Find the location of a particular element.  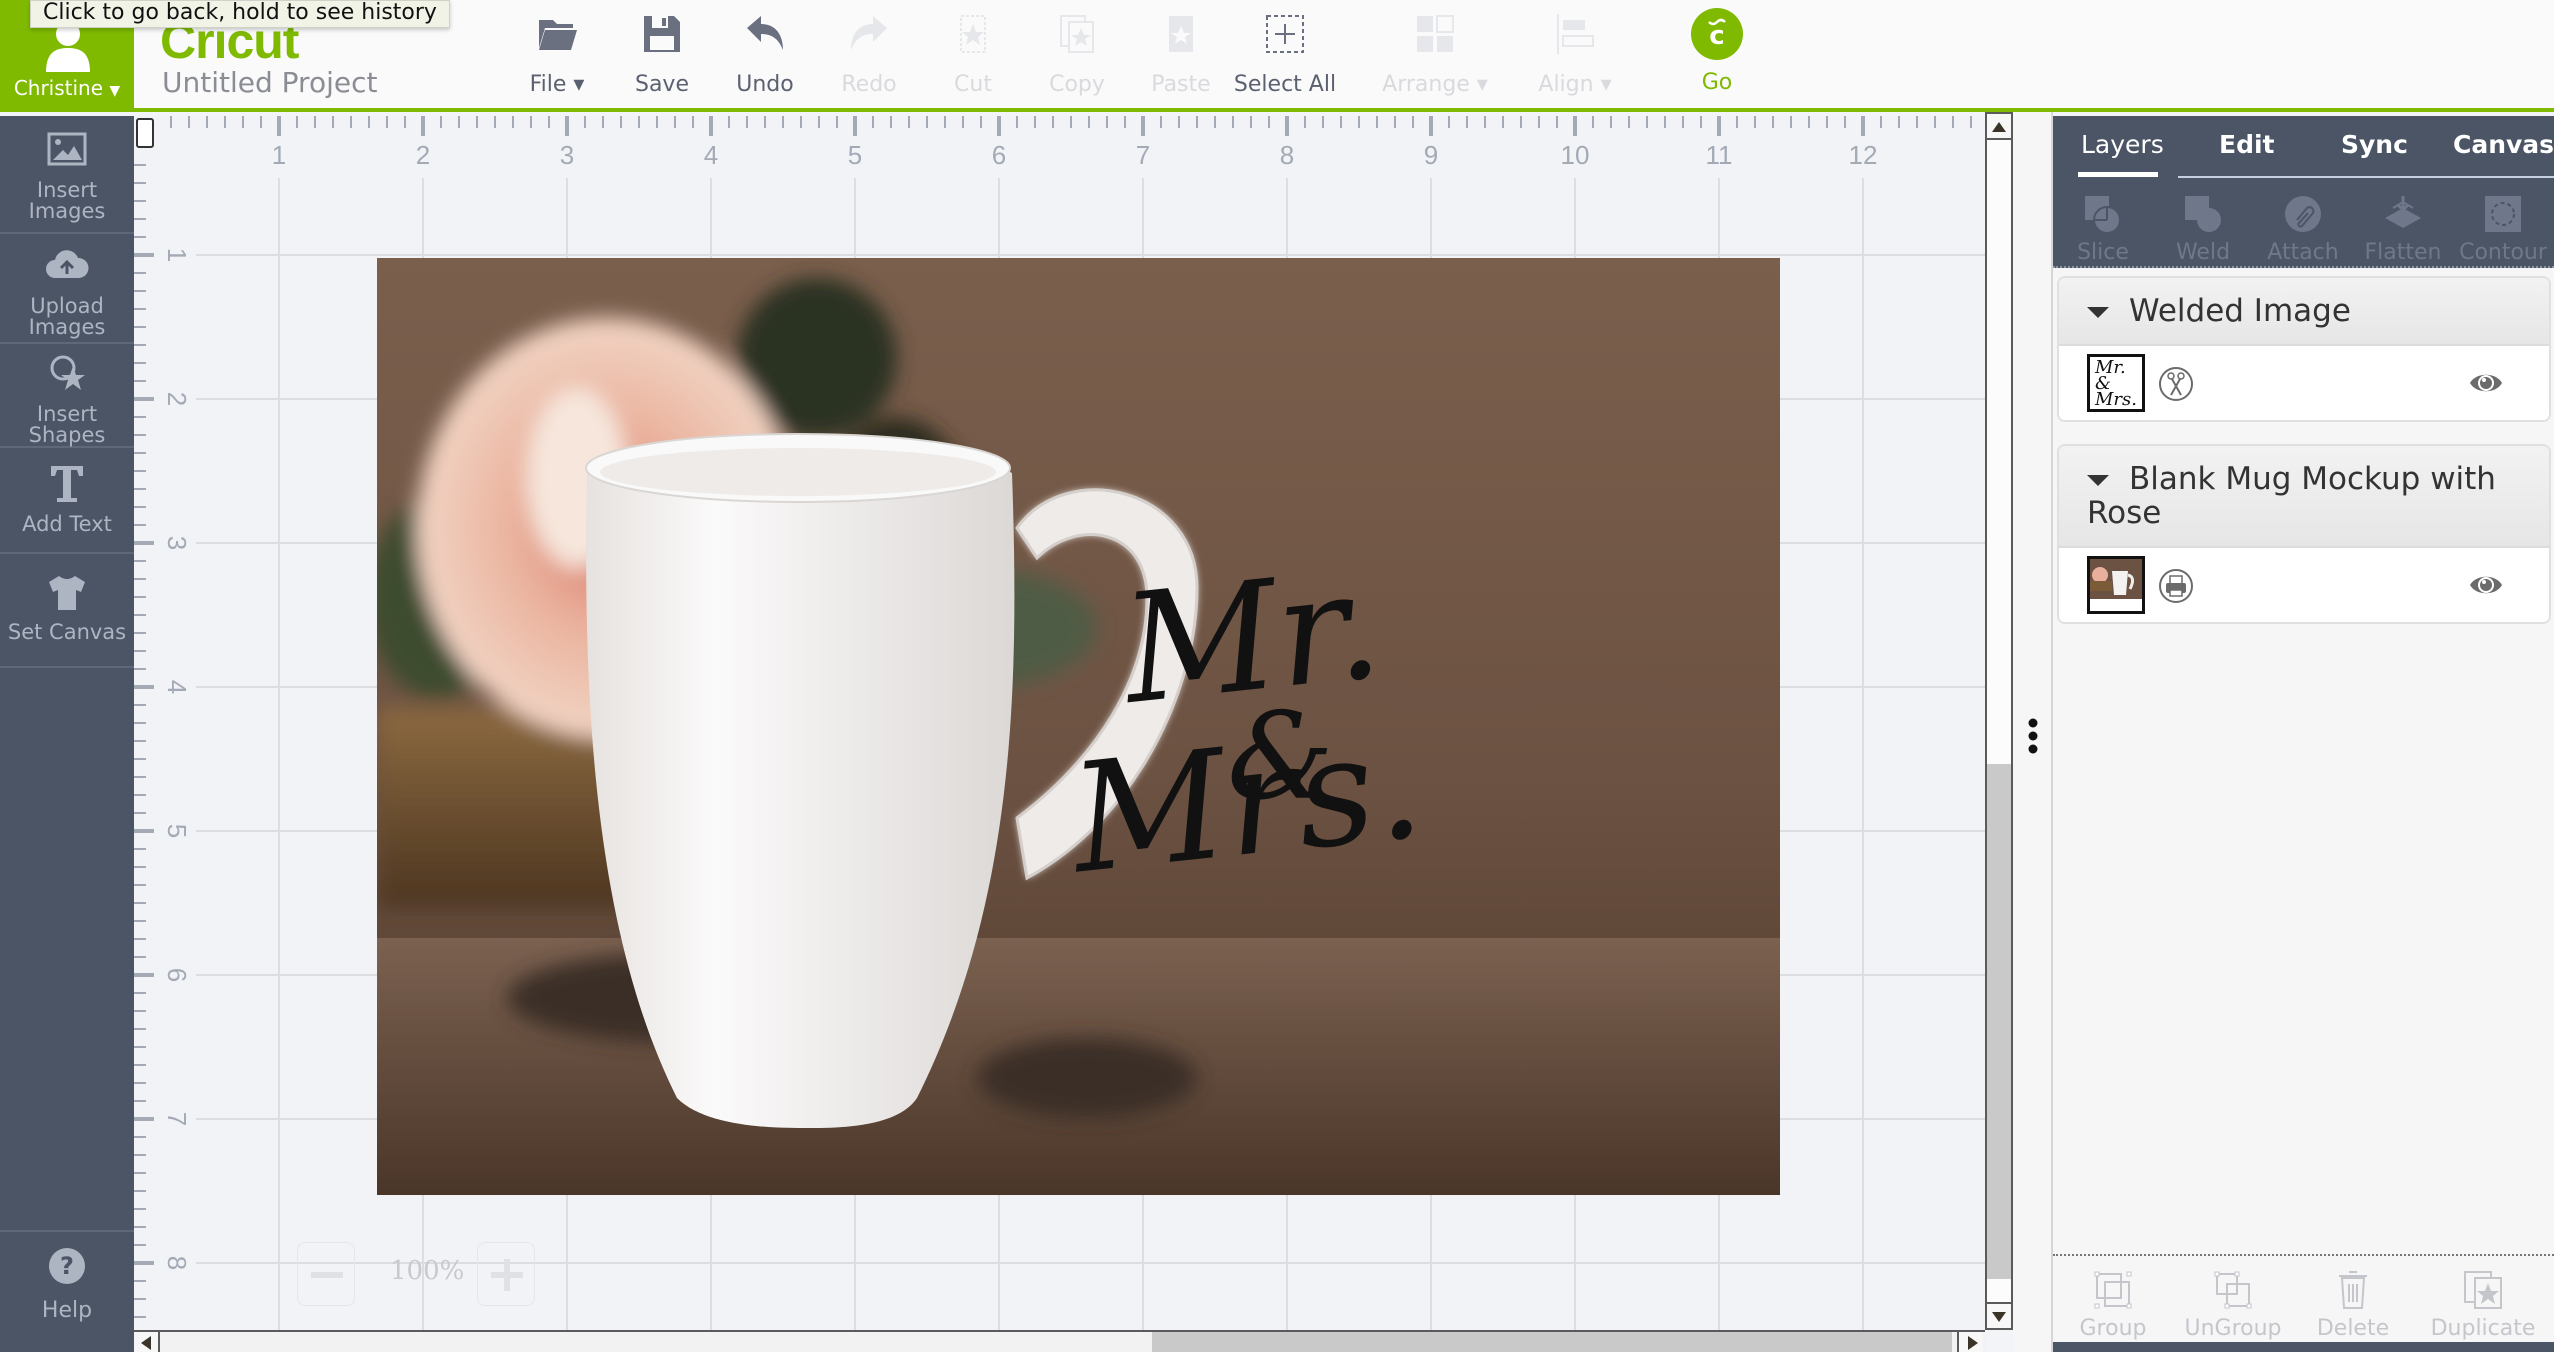

ungroup-button: UnGroup is located at coordinates (2233, 1305).